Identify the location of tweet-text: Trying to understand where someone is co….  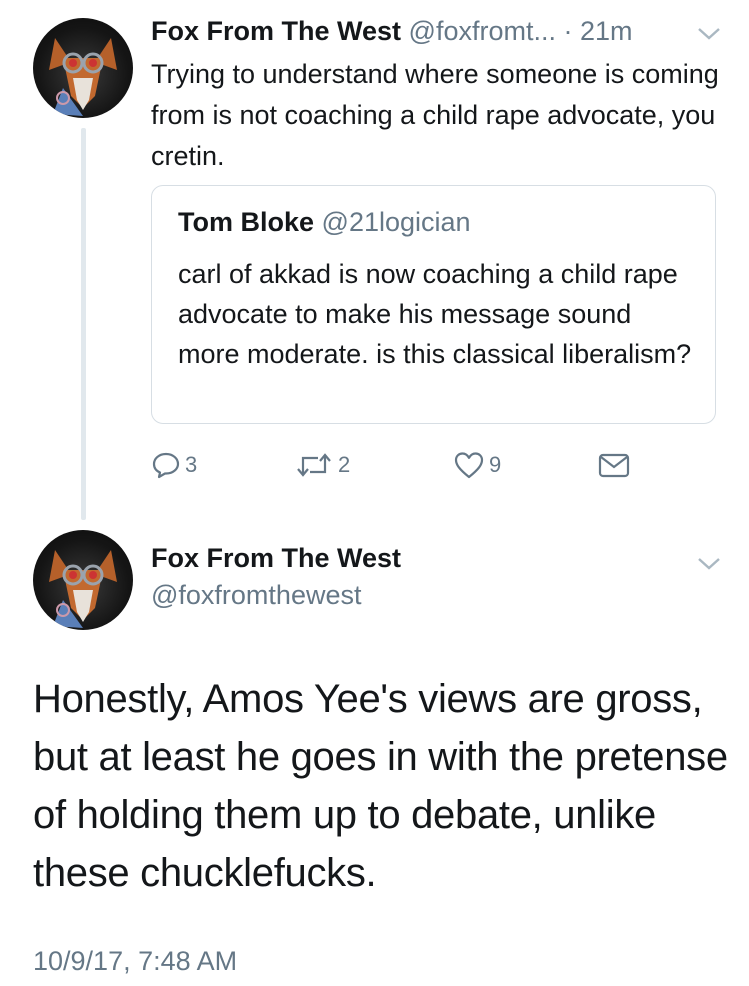
(435, 115).